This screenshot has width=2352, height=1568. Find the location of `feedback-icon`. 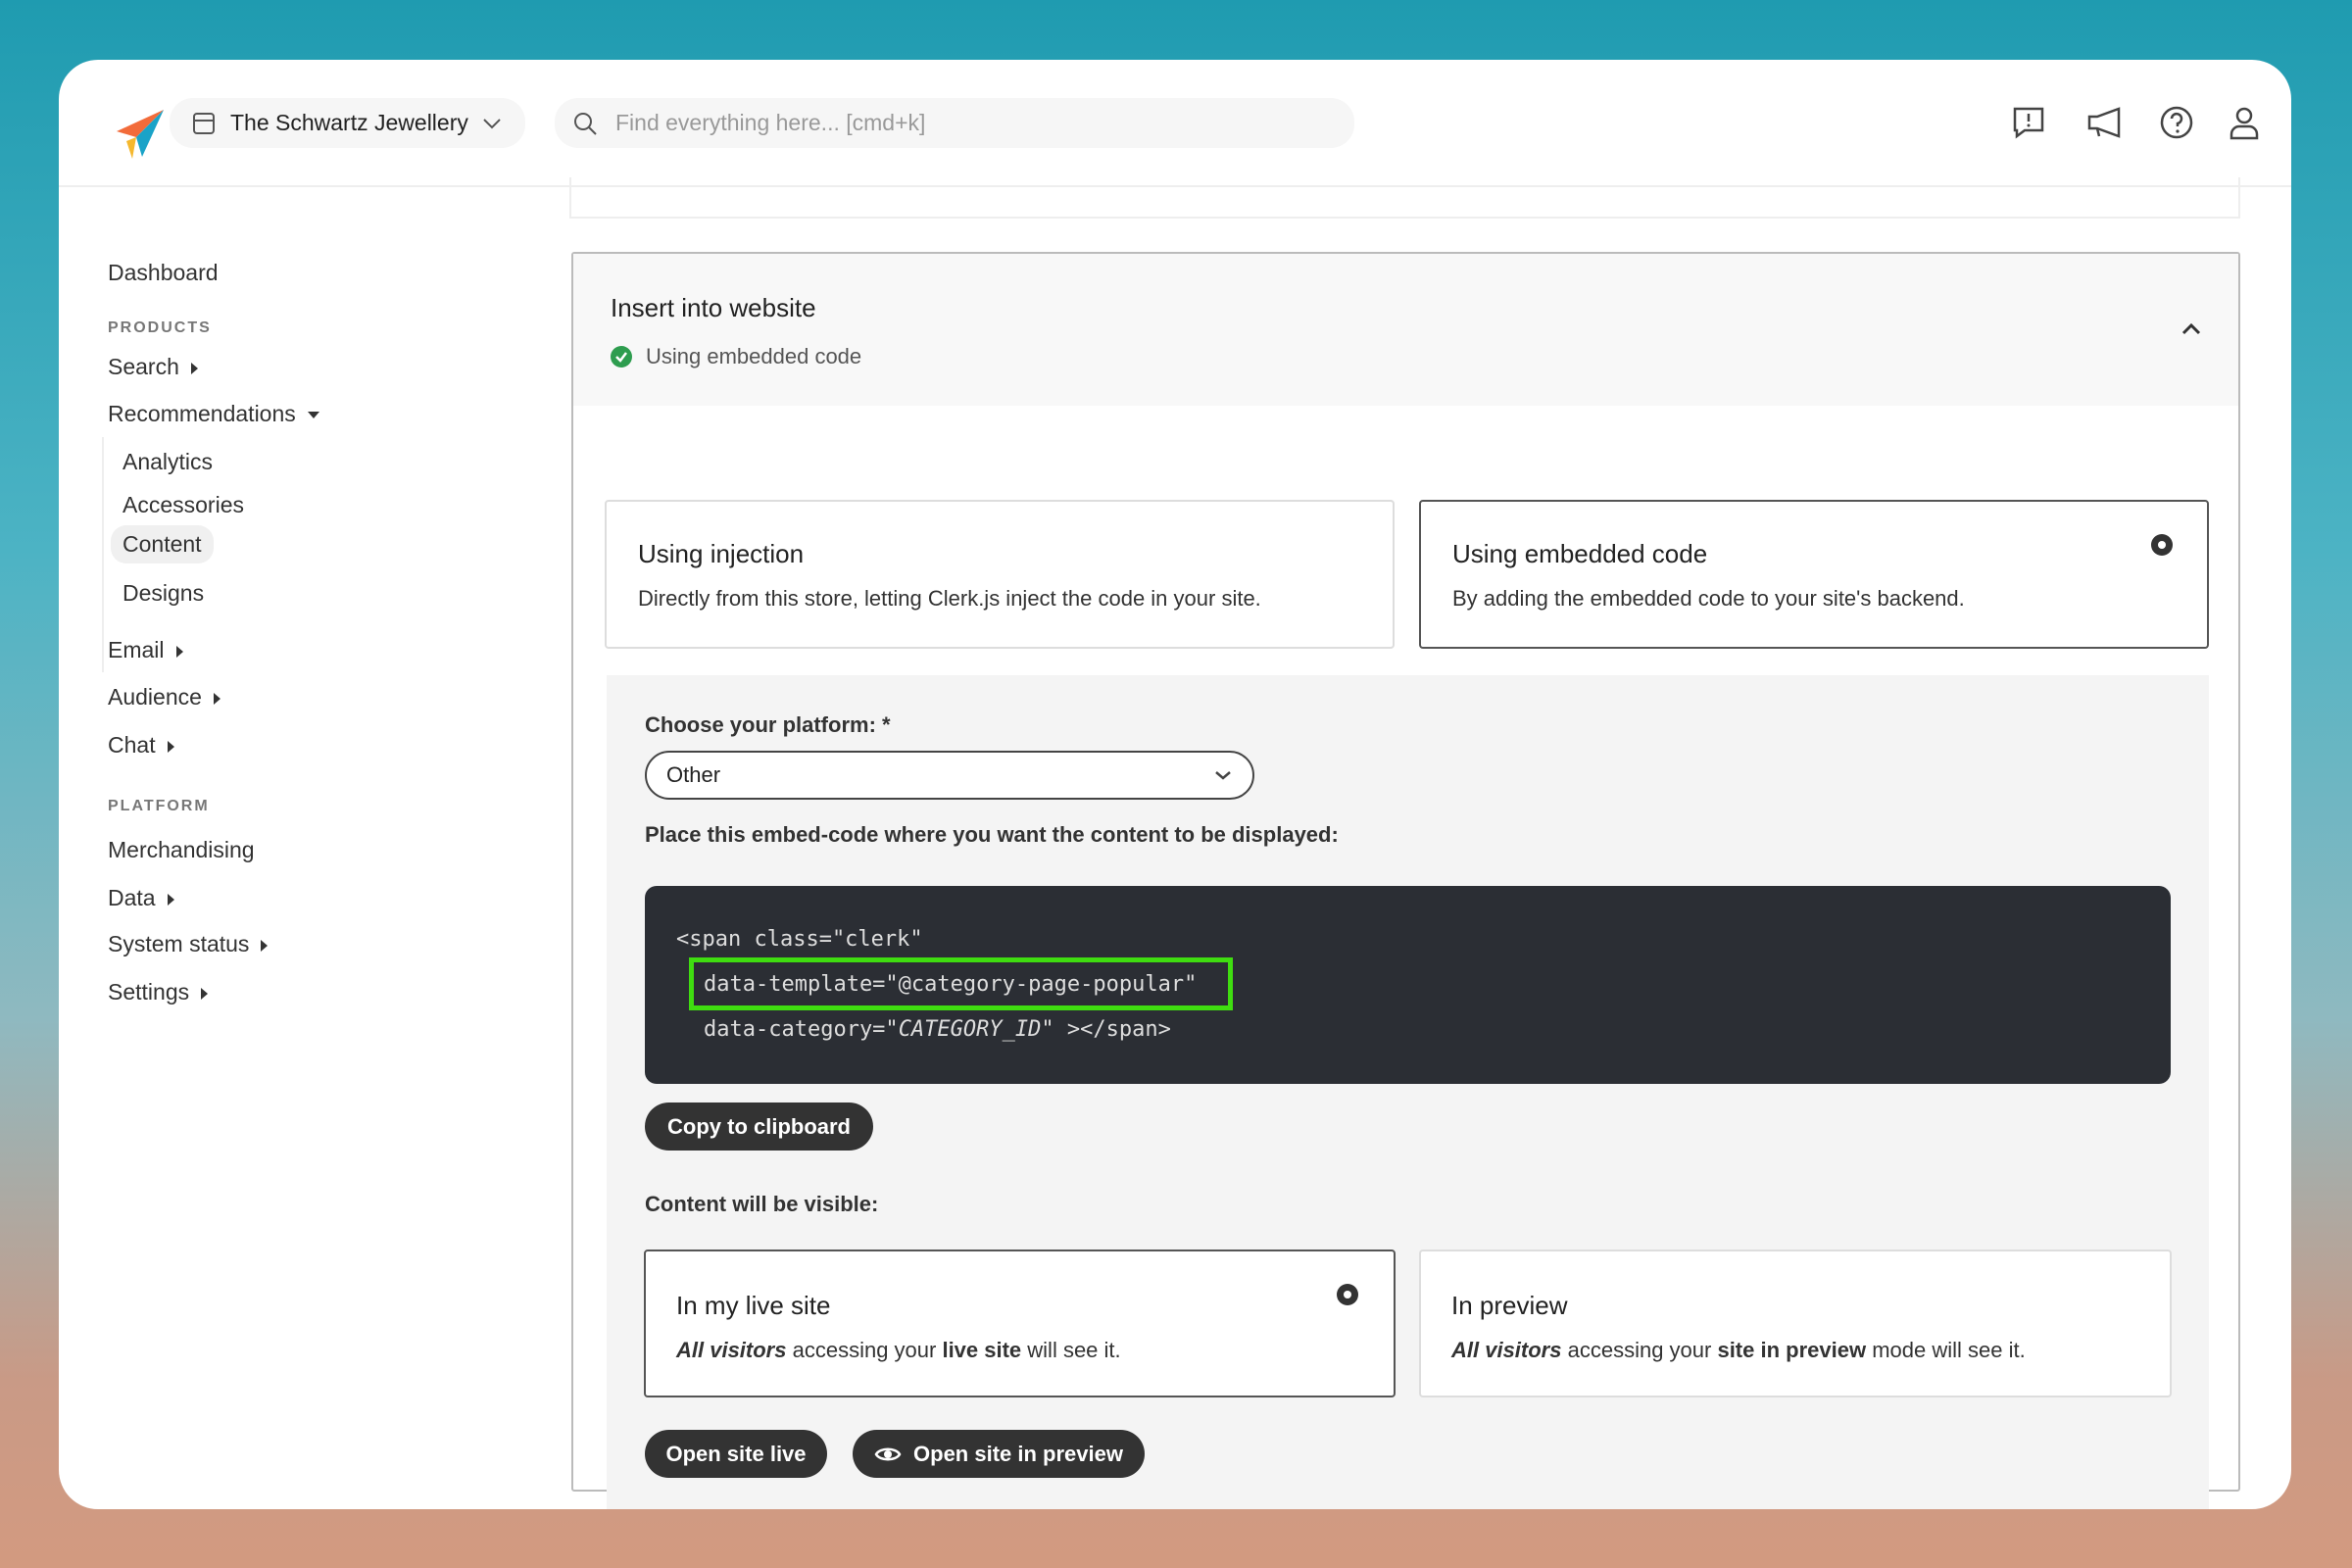

feedback-icon is located at coordinates (2029, 122).